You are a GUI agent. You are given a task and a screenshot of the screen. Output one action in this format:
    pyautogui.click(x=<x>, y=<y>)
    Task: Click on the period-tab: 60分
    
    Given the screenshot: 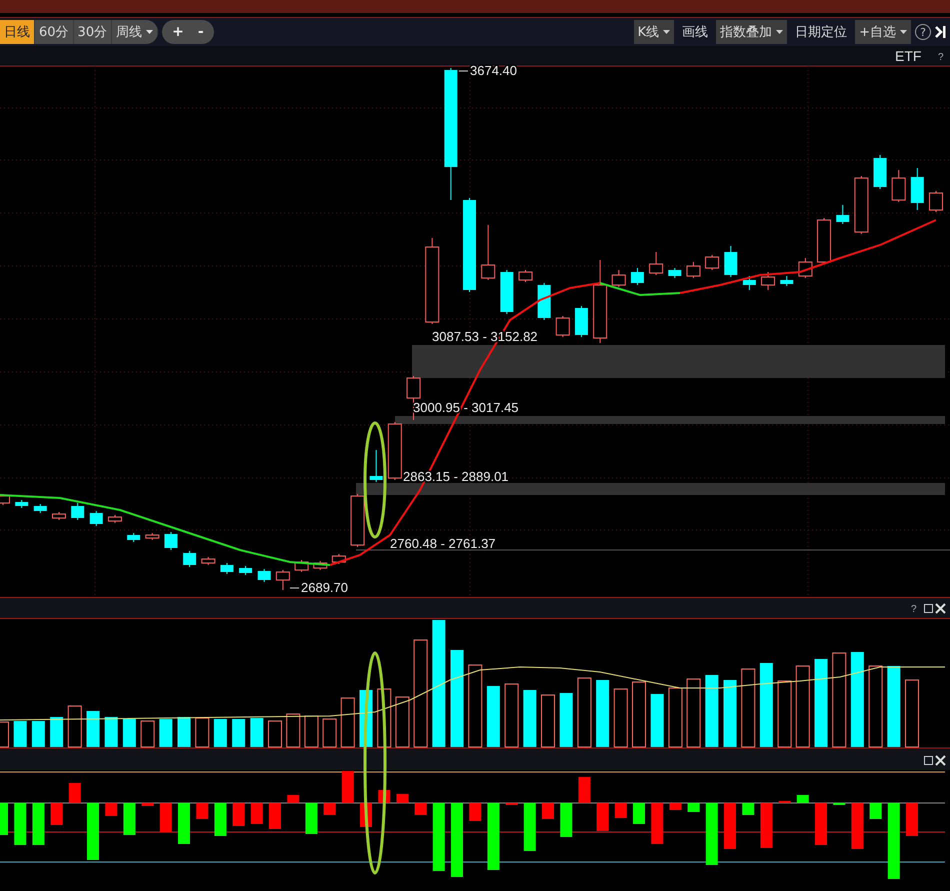 What is the action you would take?
    pyautogui.click(x=54, y=32)
    